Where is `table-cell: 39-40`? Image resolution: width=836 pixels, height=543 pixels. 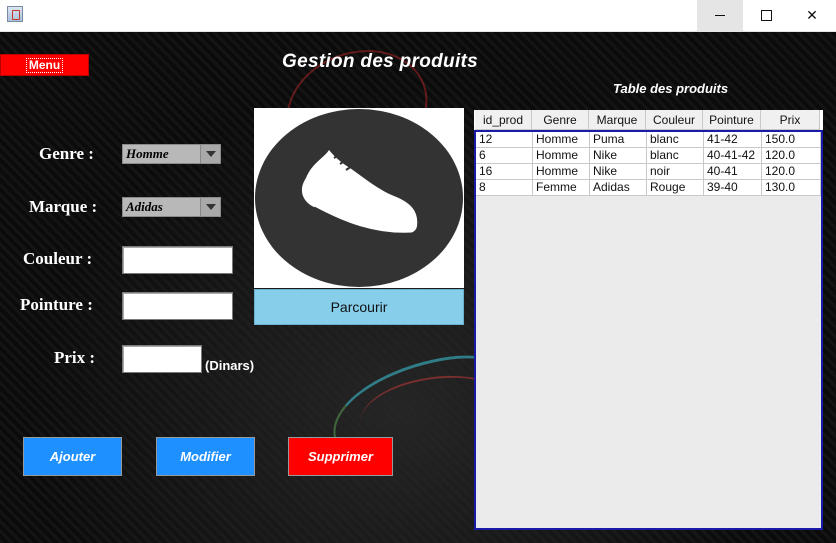 table-cell: 39-40 is located at coordinates (733, 188).